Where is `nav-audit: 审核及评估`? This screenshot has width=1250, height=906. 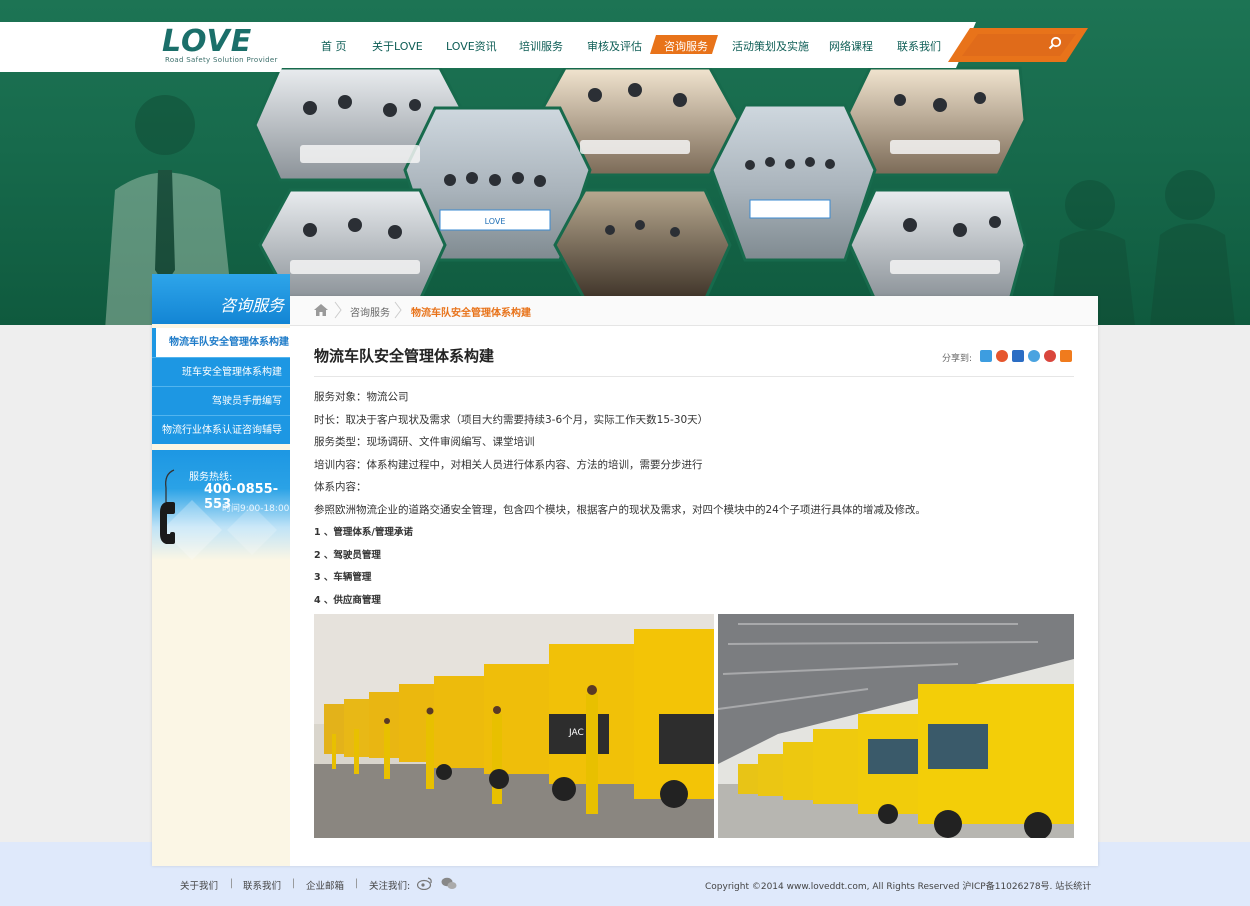
nav-audit: 审核及评估 is located at coordinates (614, 46).